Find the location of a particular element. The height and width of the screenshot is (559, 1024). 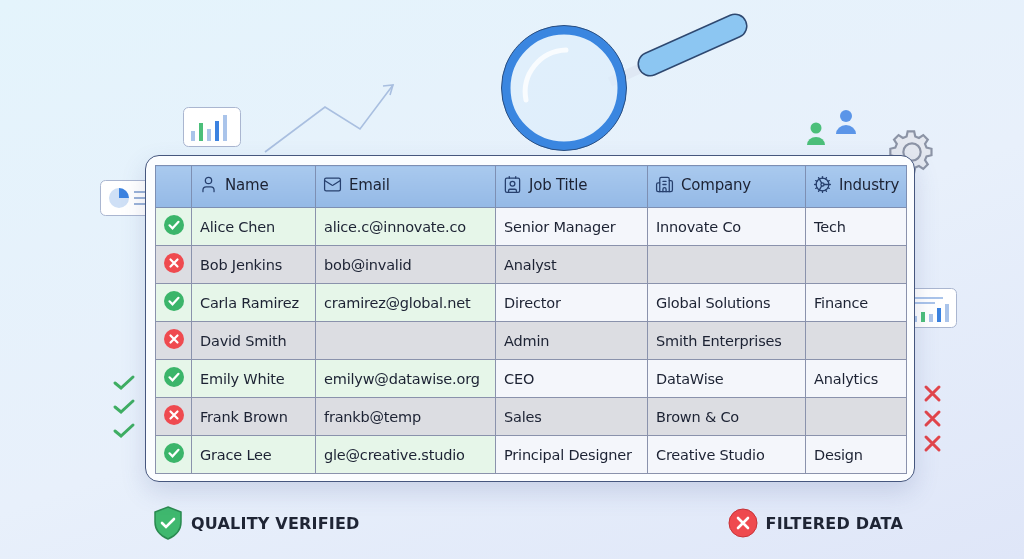

table-cell: Bob Jenkins is located at coordinates (253, 264).